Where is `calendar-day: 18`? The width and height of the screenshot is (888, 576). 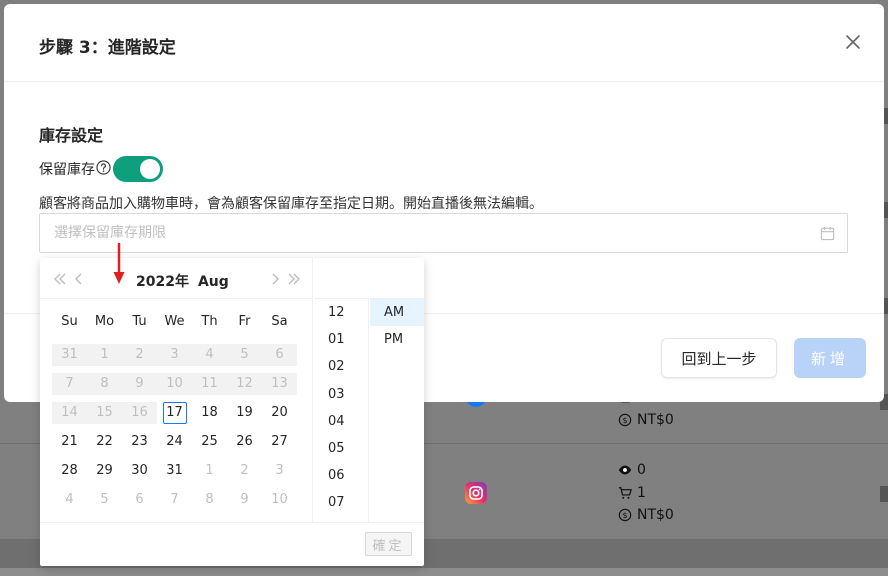
calendar-day: 18 is located at coordinates (209, 413).